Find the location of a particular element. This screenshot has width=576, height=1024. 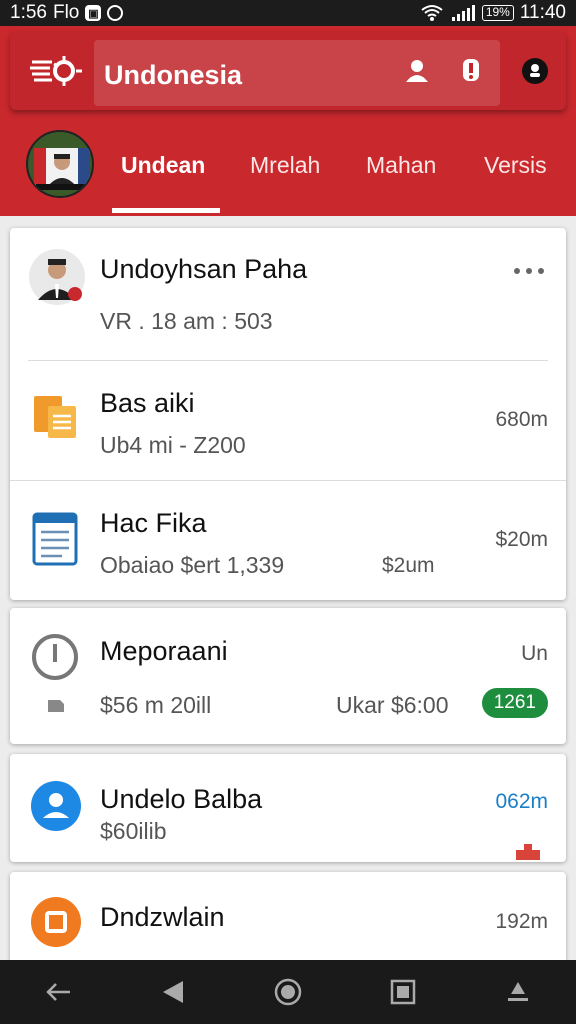

contact-name: Undoyhsan Paha is located at coordinates (204, 269).